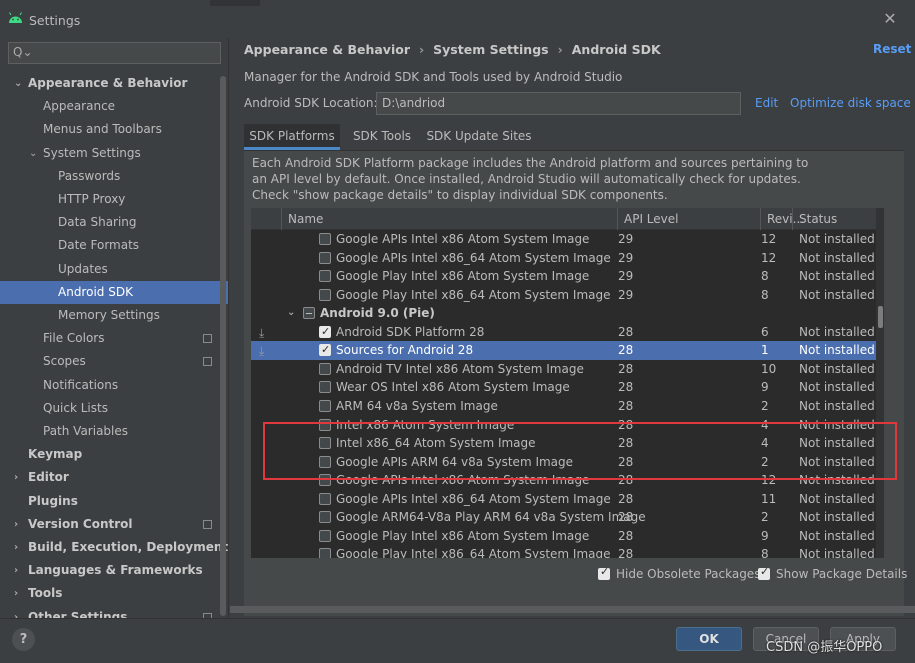 Image resolution: width=915 pixels, height=663 pixels. Describe the element at coordinates (679, 573) in the screenshot. I see `hide-obsolete-option: Hide Obsolete Packages` at that location.